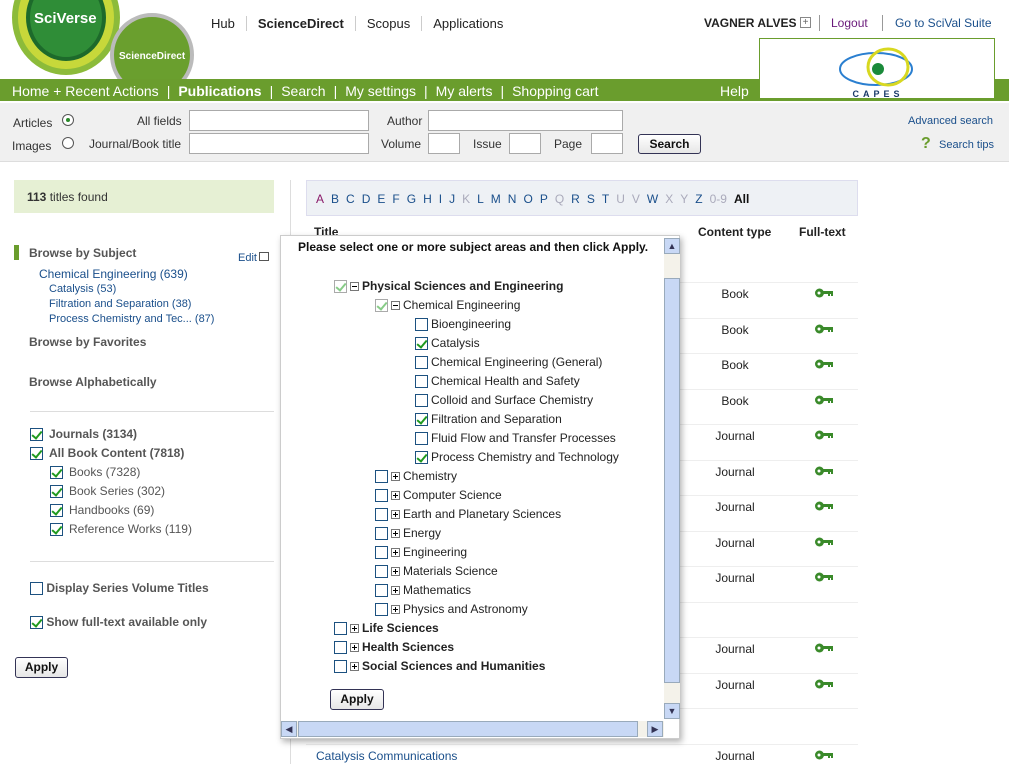 The image size is (1009, 764). Describe the element at coordinates (575, 199) in the screenshot. I see `letter-R: R` at that location.